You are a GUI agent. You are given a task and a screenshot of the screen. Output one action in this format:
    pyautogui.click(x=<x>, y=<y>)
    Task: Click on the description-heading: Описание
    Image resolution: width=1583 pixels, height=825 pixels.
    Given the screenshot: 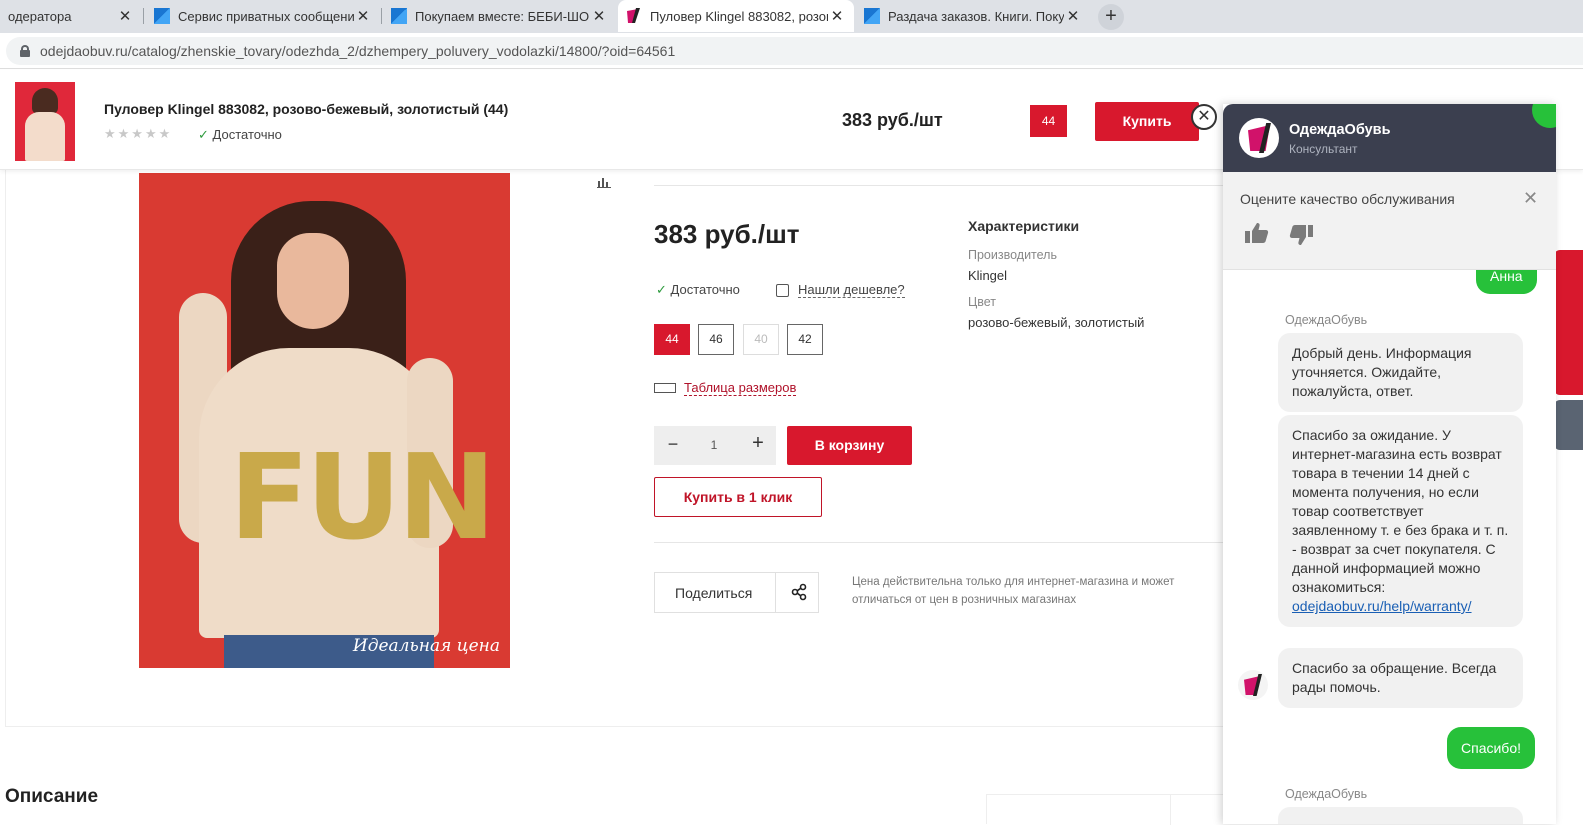 What is the action you would take?
    pyautogui.click(x=52, y=796)
    